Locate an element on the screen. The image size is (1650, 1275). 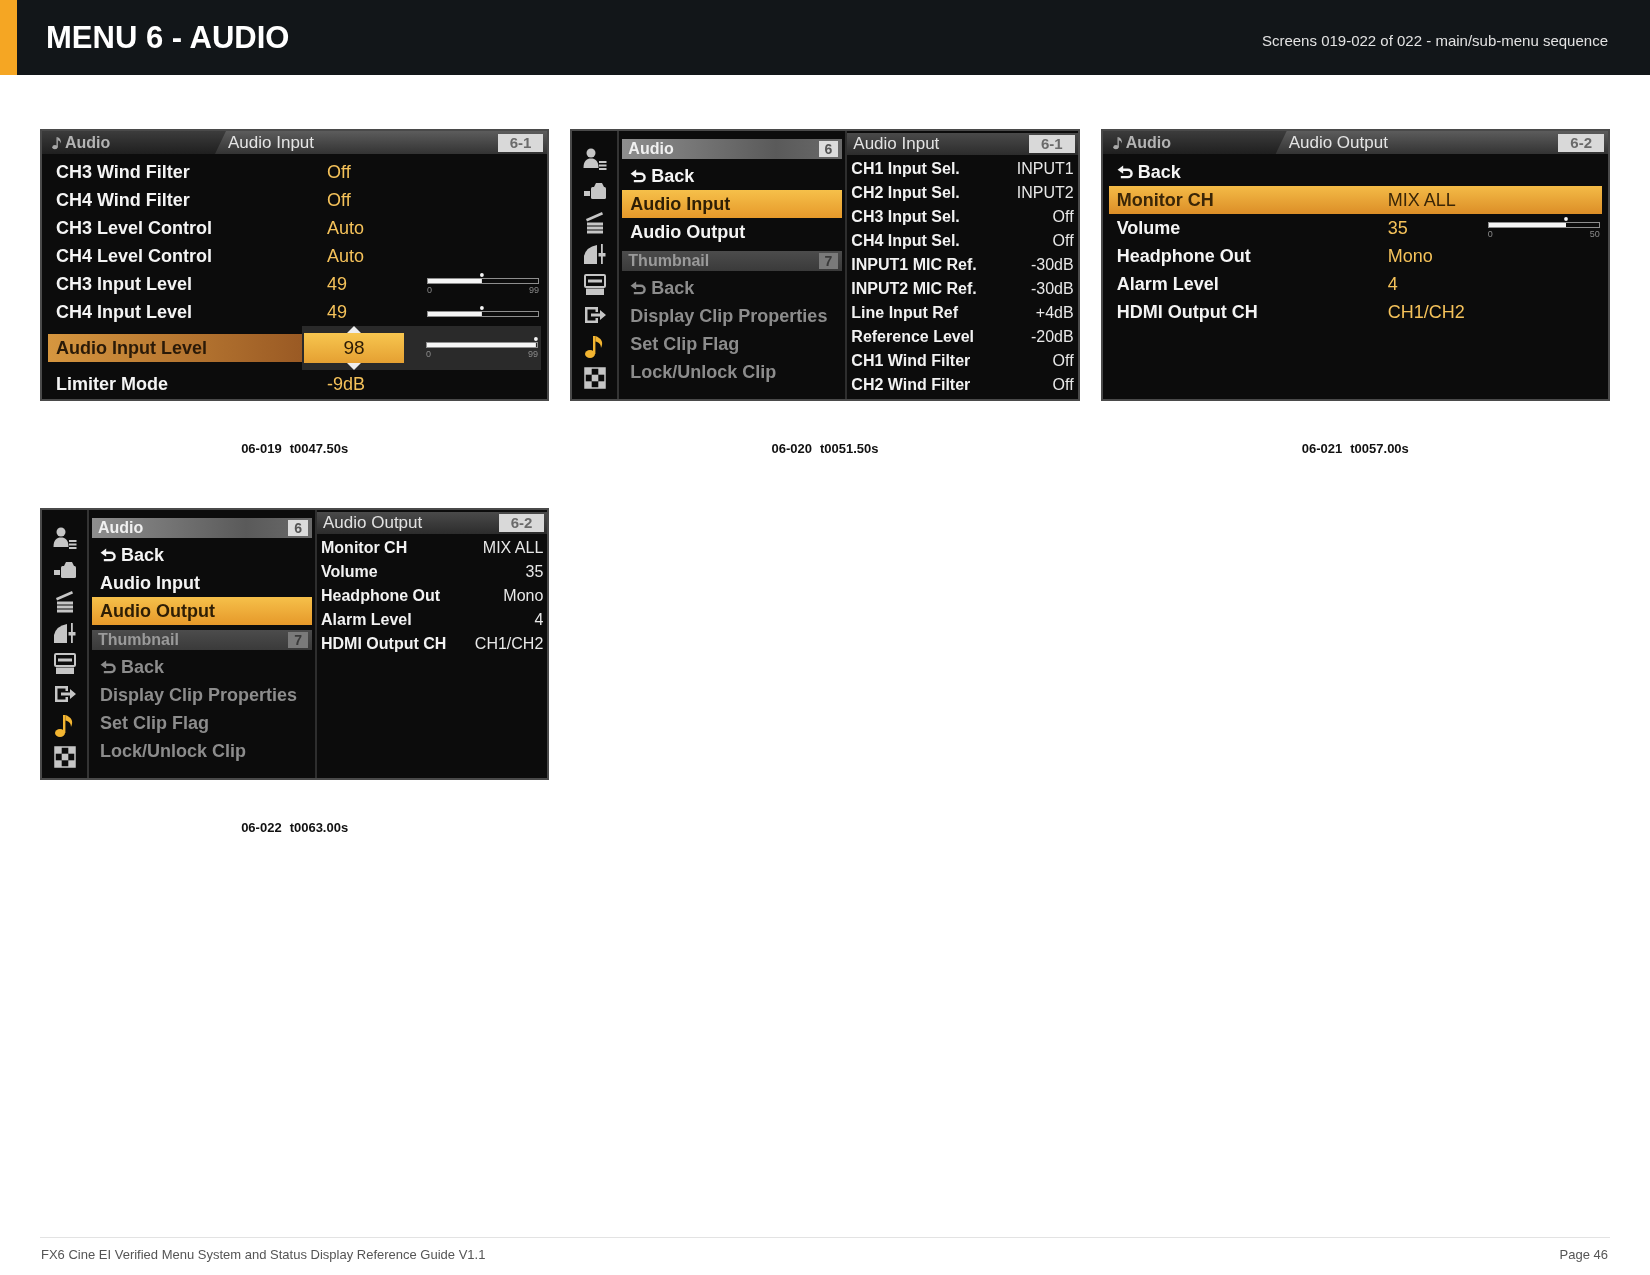
scale-max-label: 50 is located at coordinates (1594, 234).